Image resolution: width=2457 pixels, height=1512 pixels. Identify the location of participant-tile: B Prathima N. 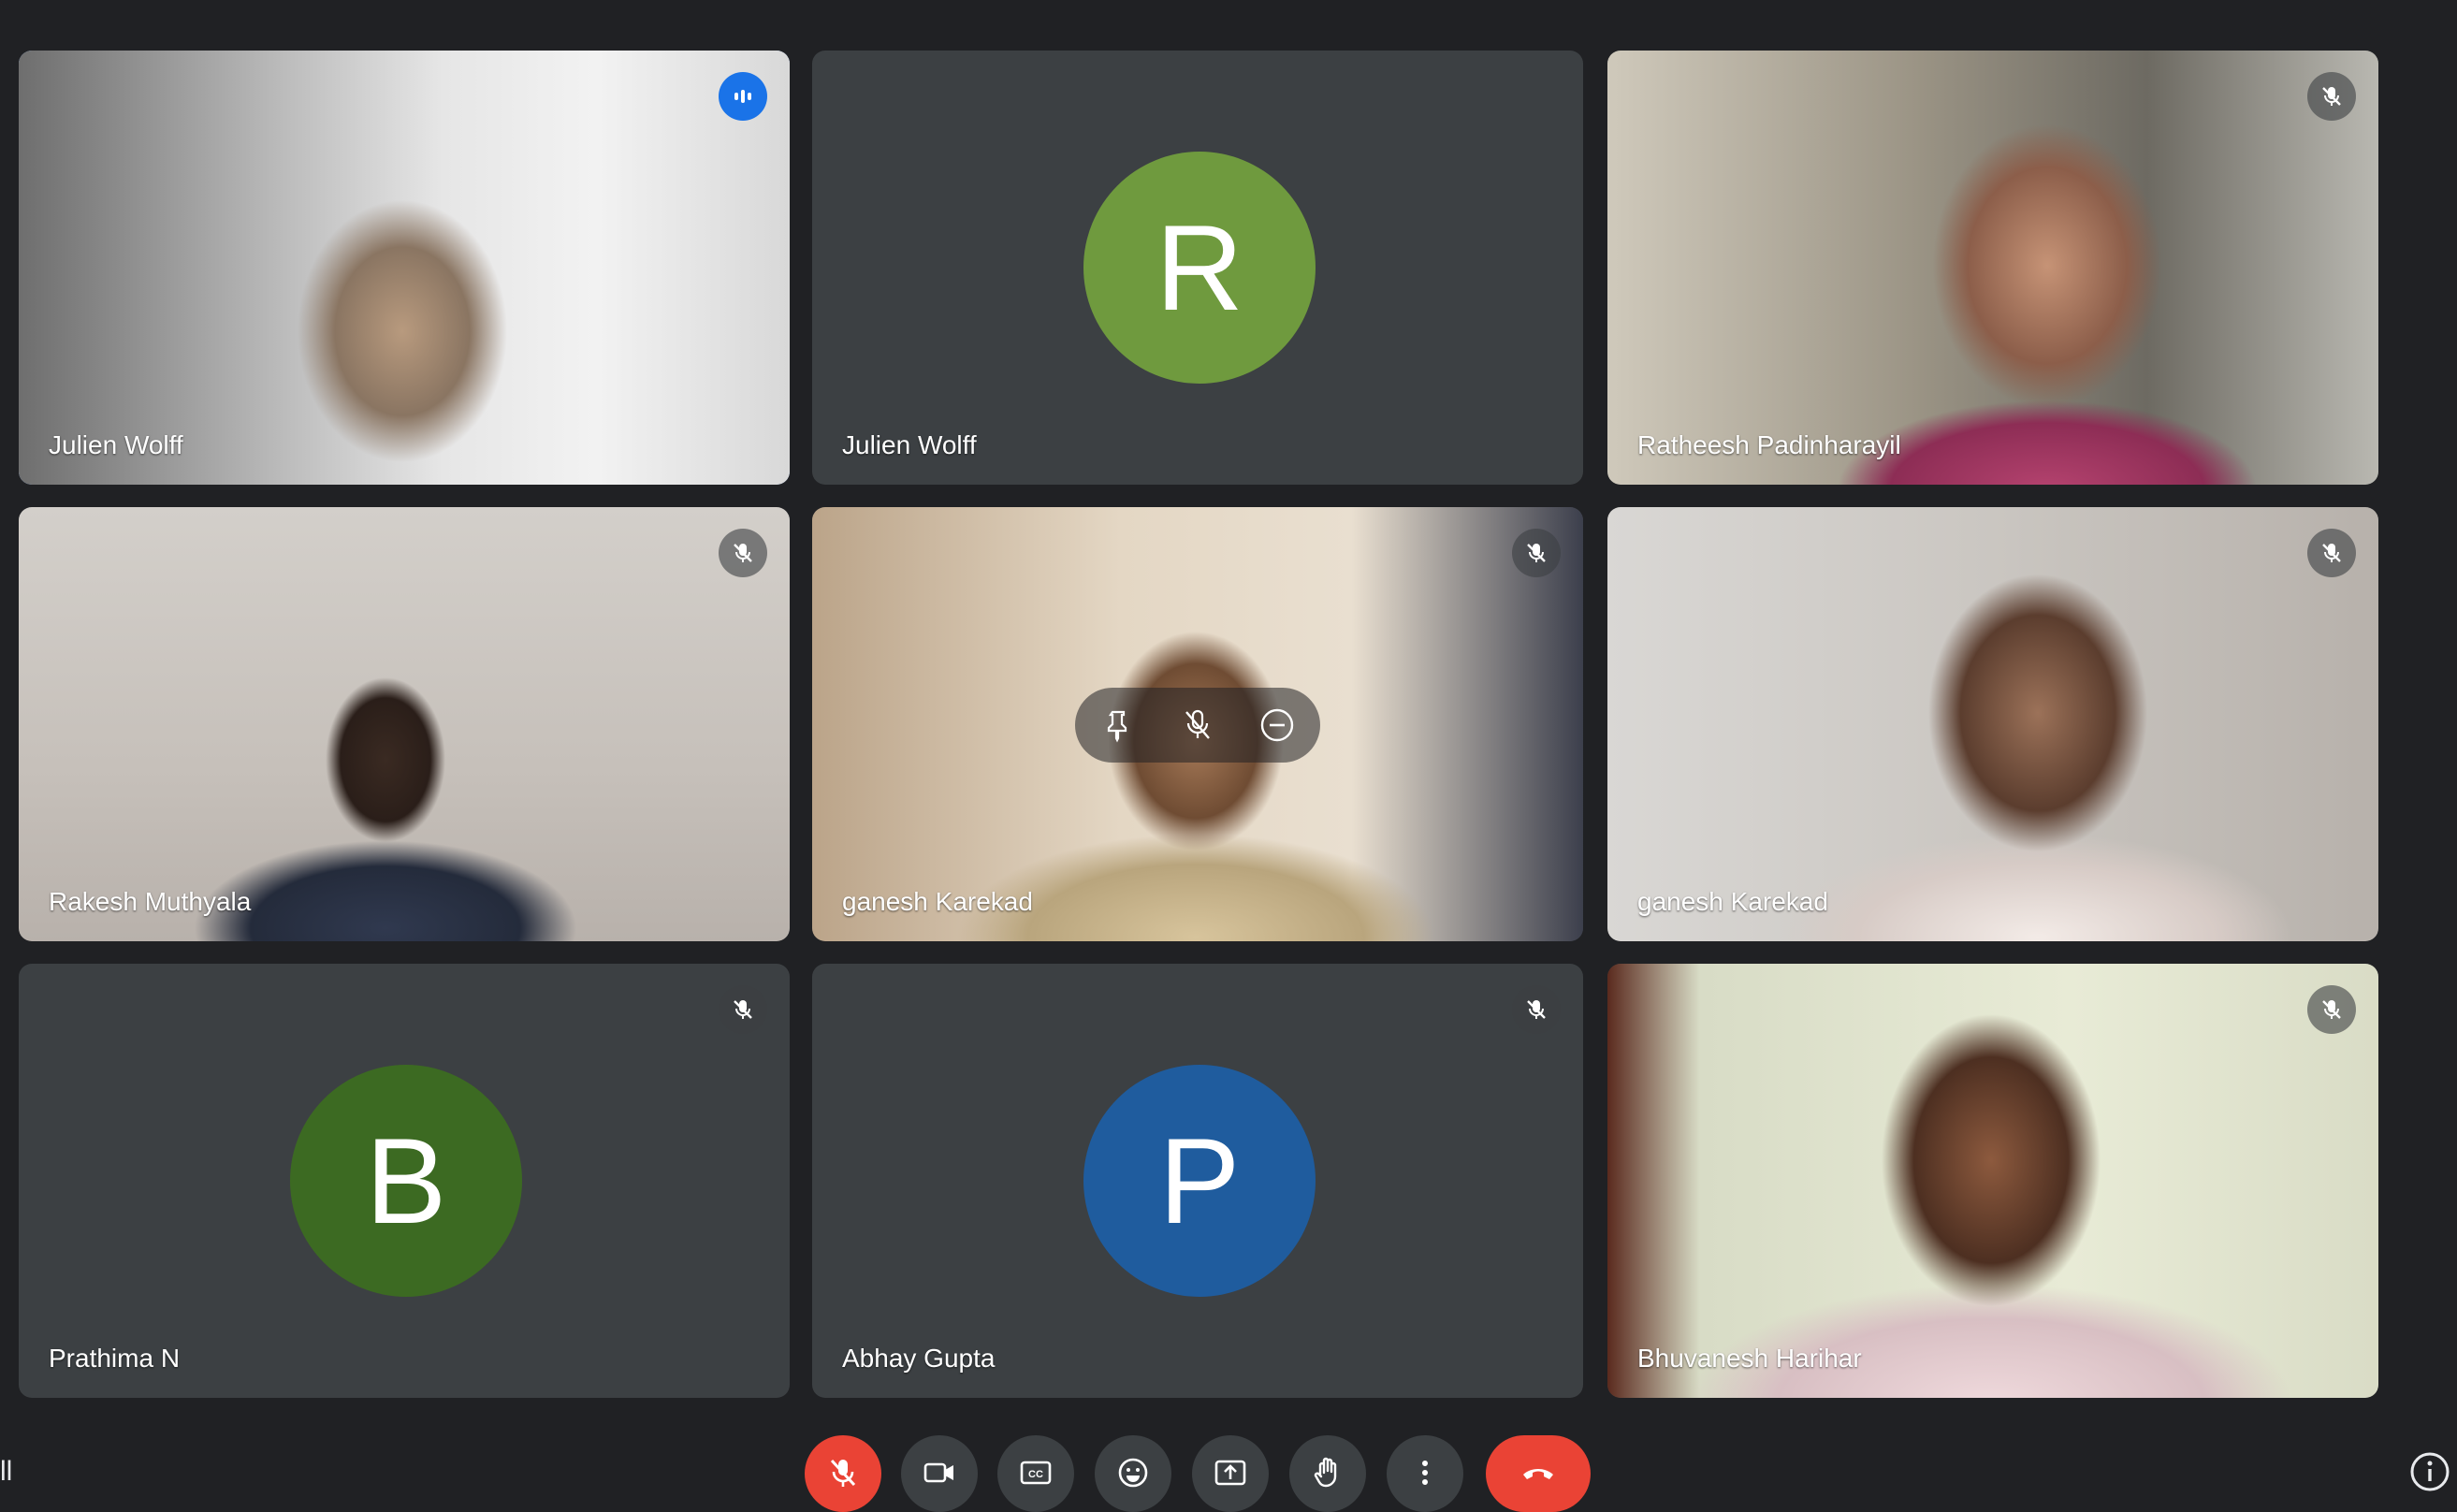
(405, 1181).